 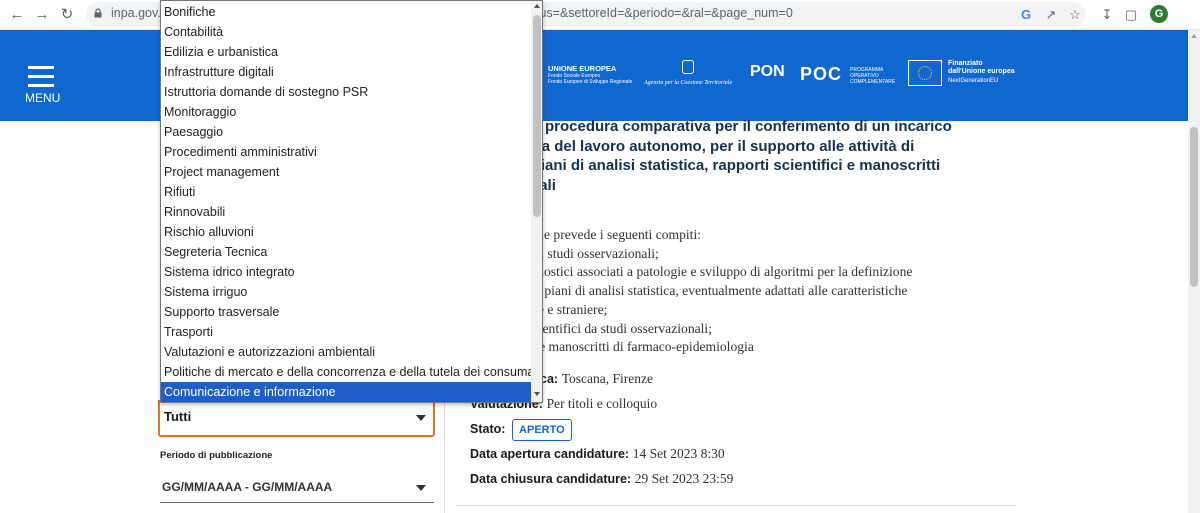 I want to click on dropdown-option: Edilizia e urbanistica, so click(x=346, y=52).